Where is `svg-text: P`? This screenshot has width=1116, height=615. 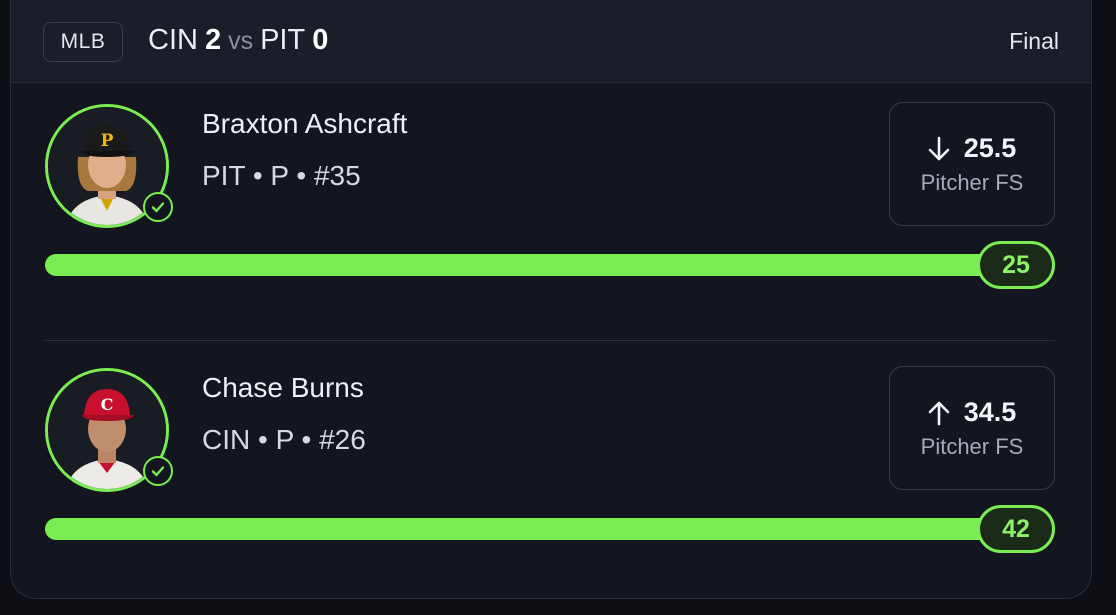 svg-text: P is located at coordinates (107, 141).